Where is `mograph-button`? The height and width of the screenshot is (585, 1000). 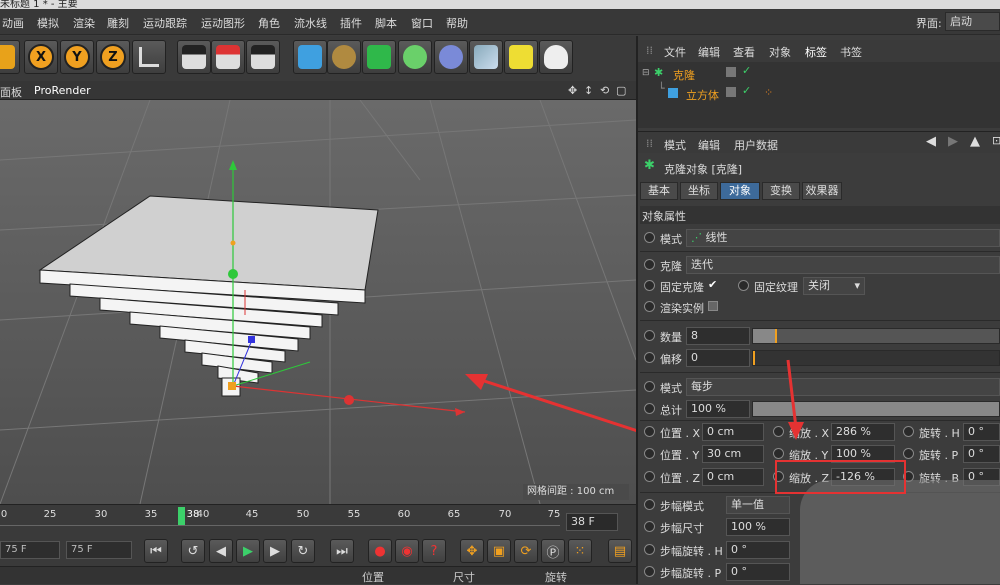
mograph-button is located at coordinates (415, 57).